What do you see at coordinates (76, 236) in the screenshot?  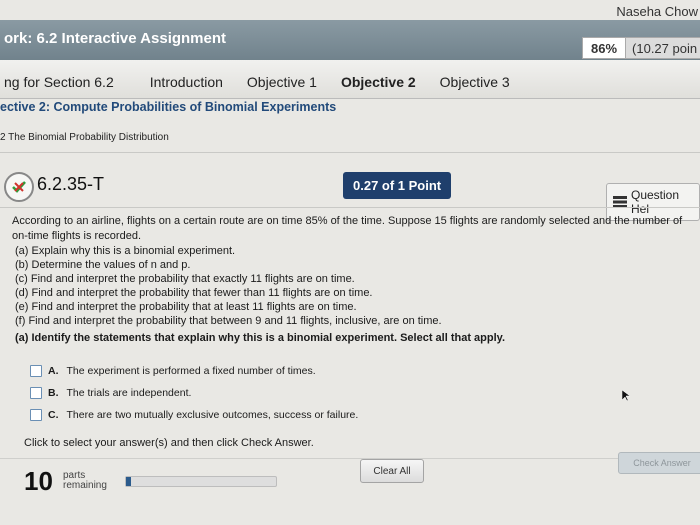 I see `problem-statement-line: on-time flights is recorded.` at bounding box center [76, 236].